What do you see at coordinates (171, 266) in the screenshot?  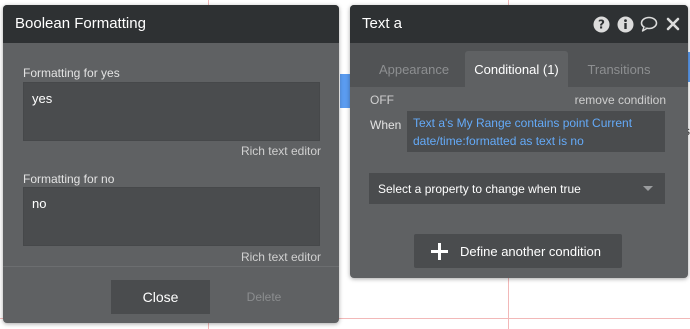 I see `footer-divider` at bounding box center [171, 266].